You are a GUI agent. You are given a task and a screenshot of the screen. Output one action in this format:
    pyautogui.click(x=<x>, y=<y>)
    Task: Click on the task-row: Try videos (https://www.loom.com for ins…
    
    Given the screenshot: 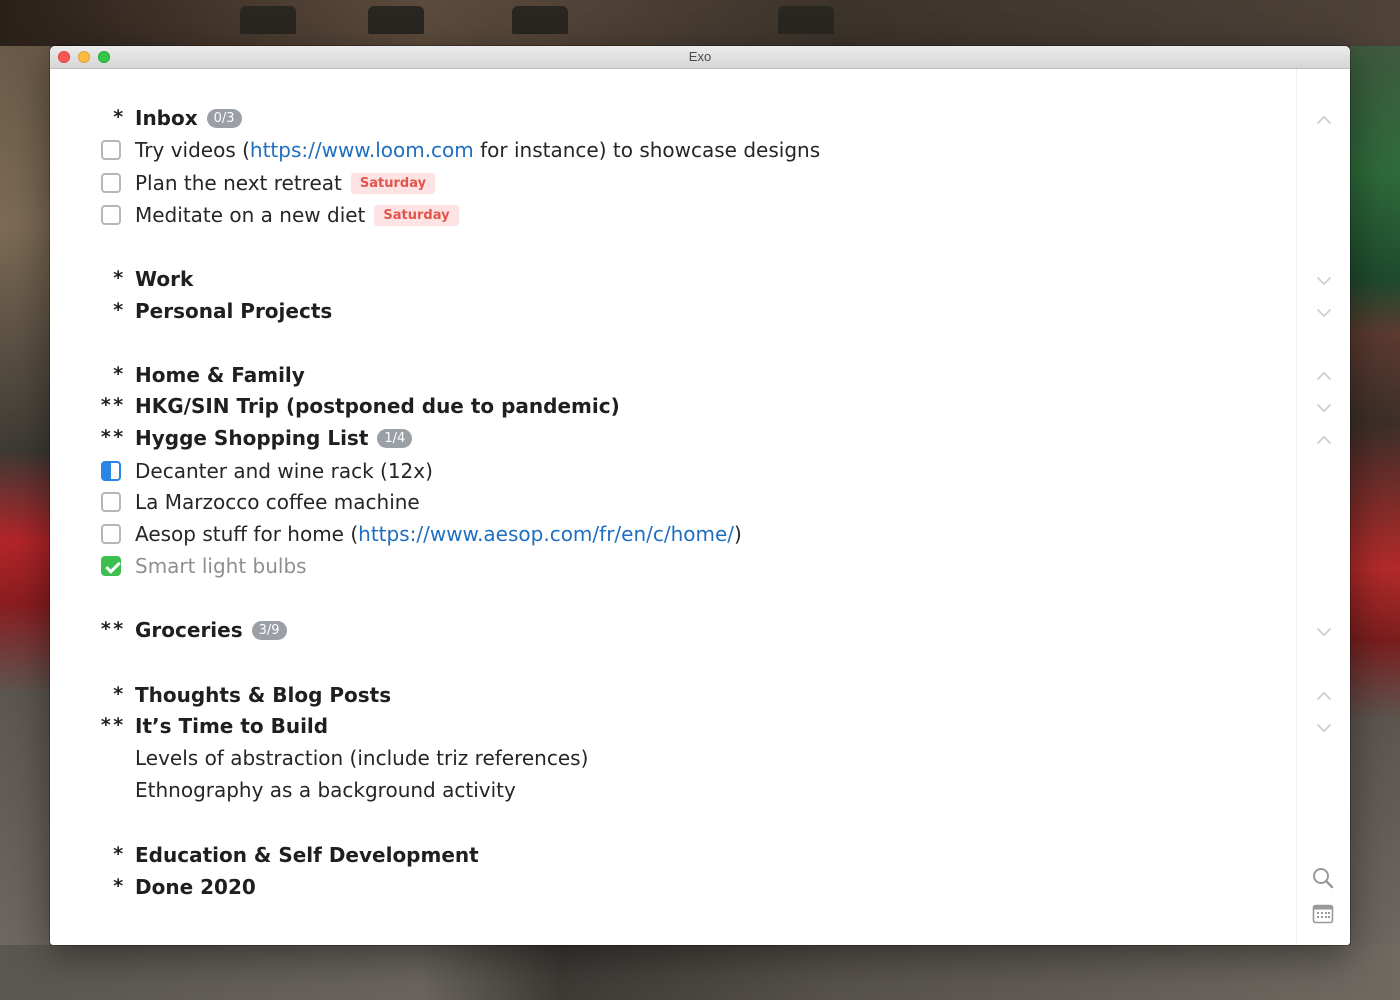 What is the action you would take?
    pyautogui.click(x=673, y=151)
    